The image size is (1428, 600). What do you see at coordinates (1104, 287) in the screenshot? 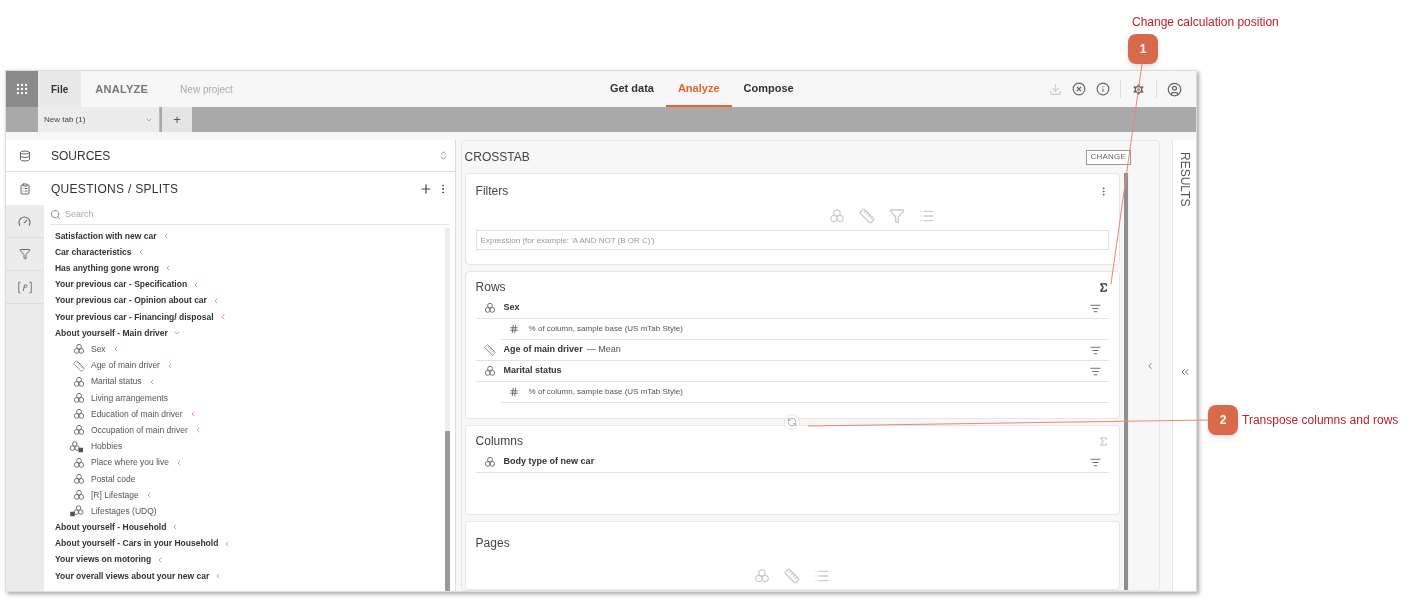
I see `sigma-icon` at bounding box center [1104, 287].